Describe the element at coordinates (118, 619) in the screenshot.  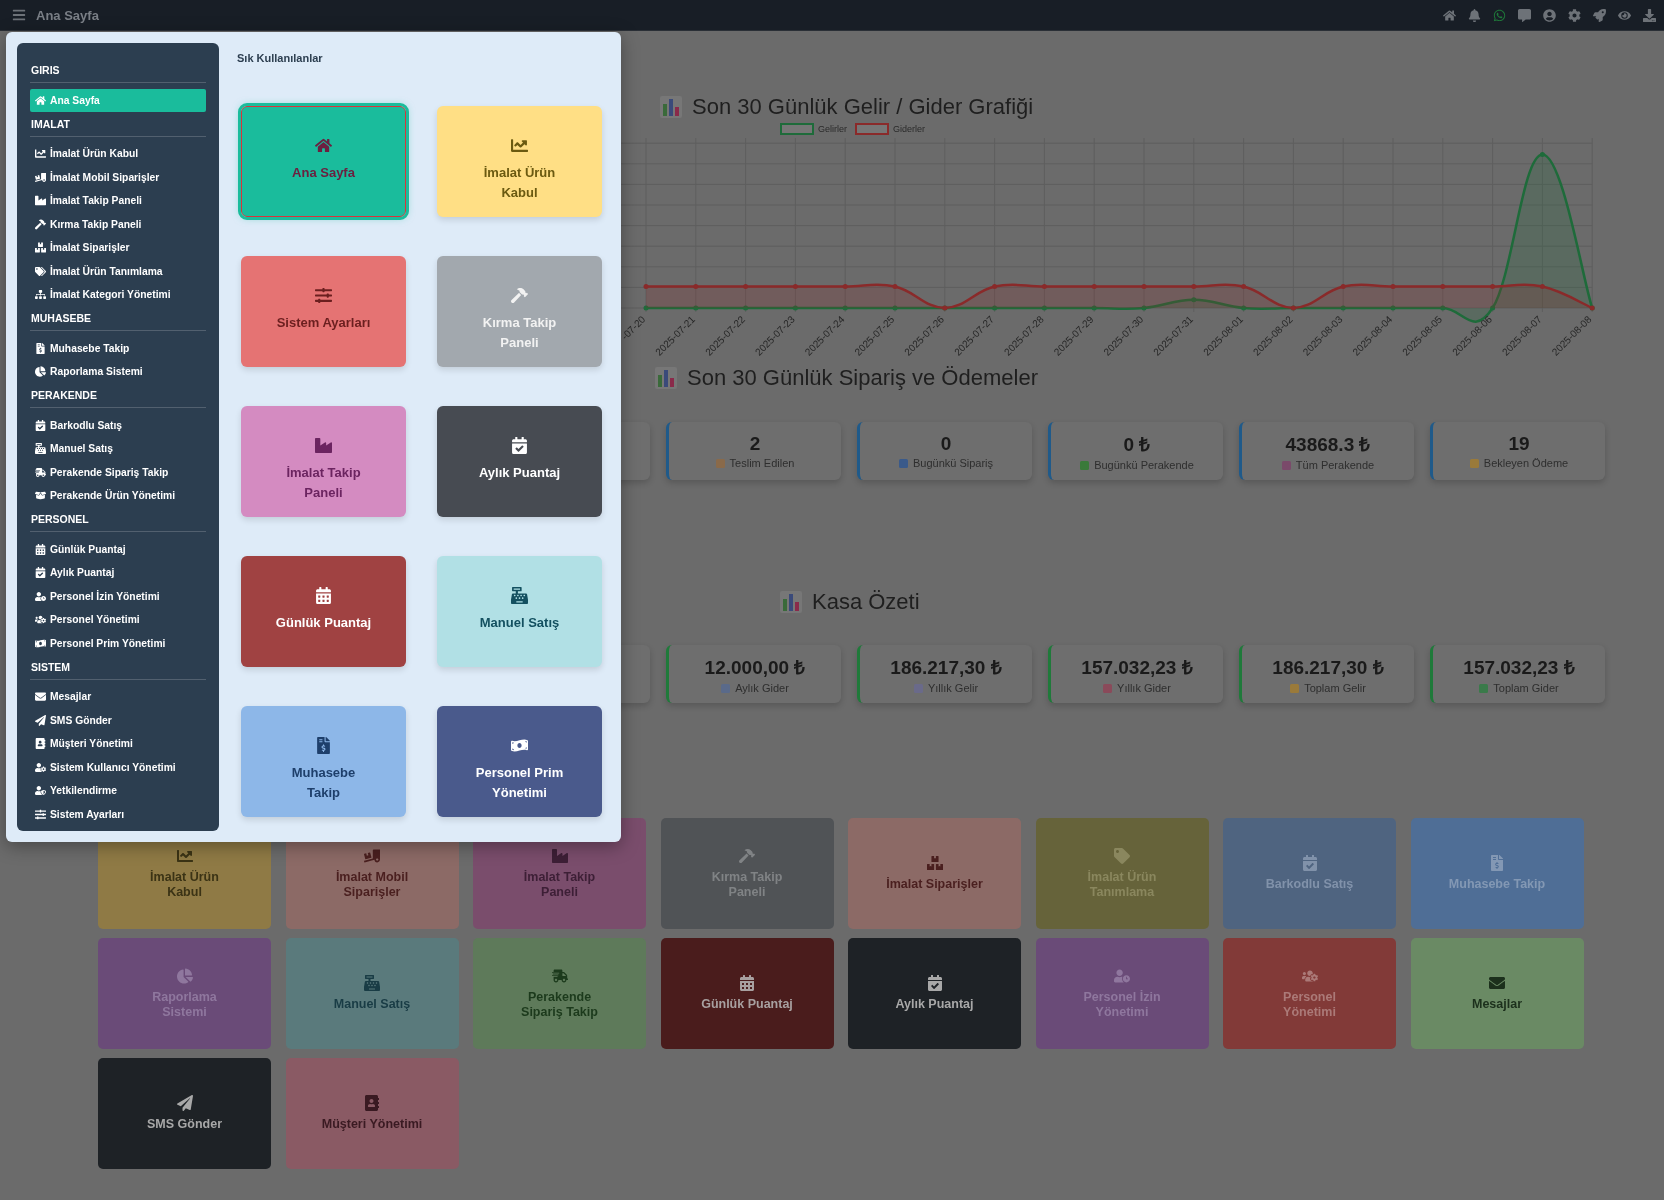
I see `sidebar-item: Personel Yönetimi` at that location.